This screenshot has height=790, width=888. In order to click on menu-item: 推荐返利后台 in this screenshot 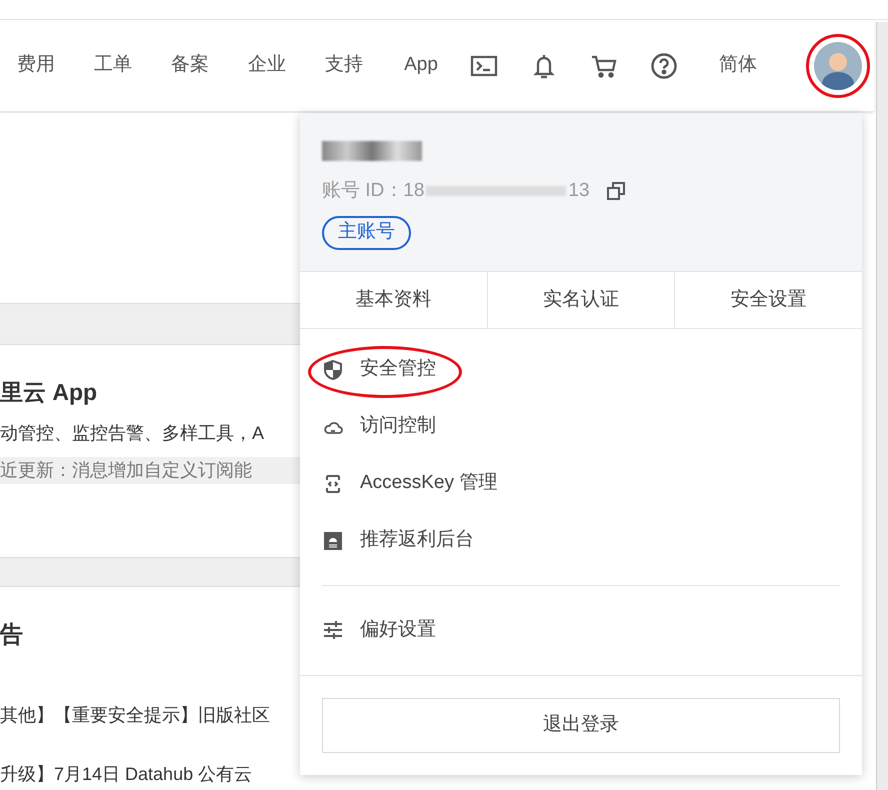, I will do `click(398, 540)`.